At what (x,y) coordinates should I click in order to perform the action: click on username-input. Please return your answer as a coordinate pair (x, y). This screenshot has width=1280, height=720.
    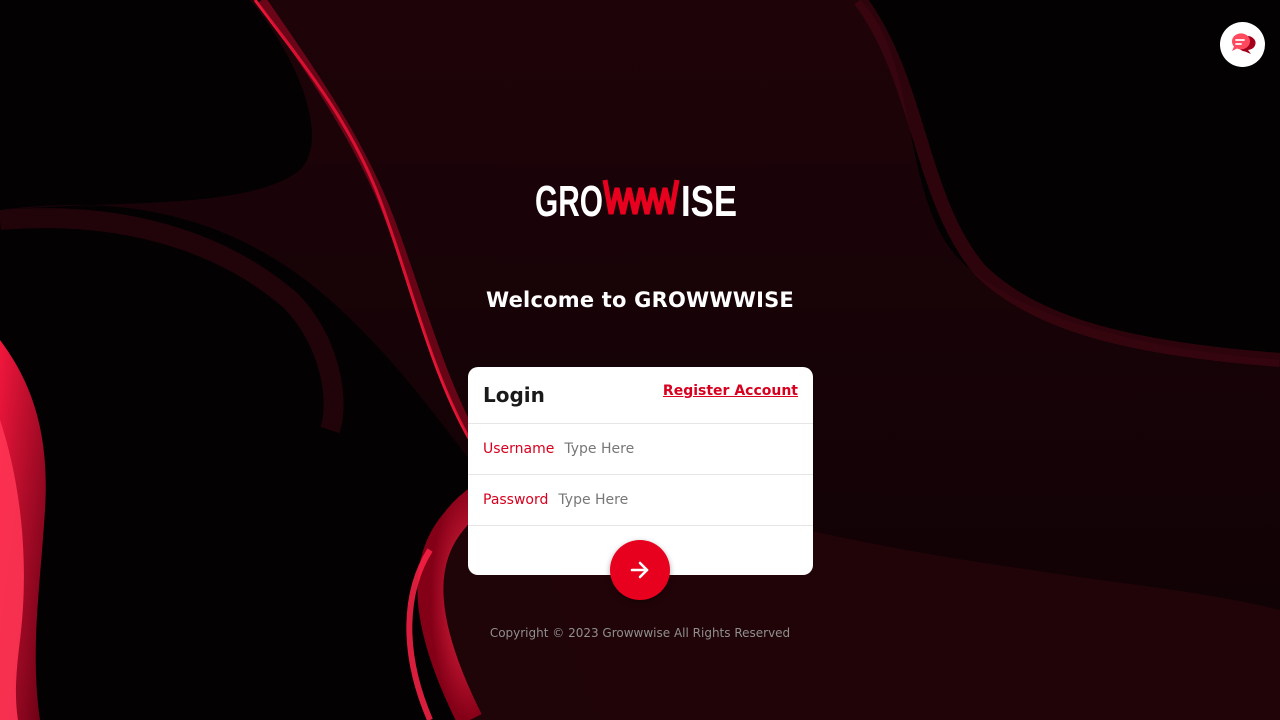
    Looking at the image, I should click on (679, 449).